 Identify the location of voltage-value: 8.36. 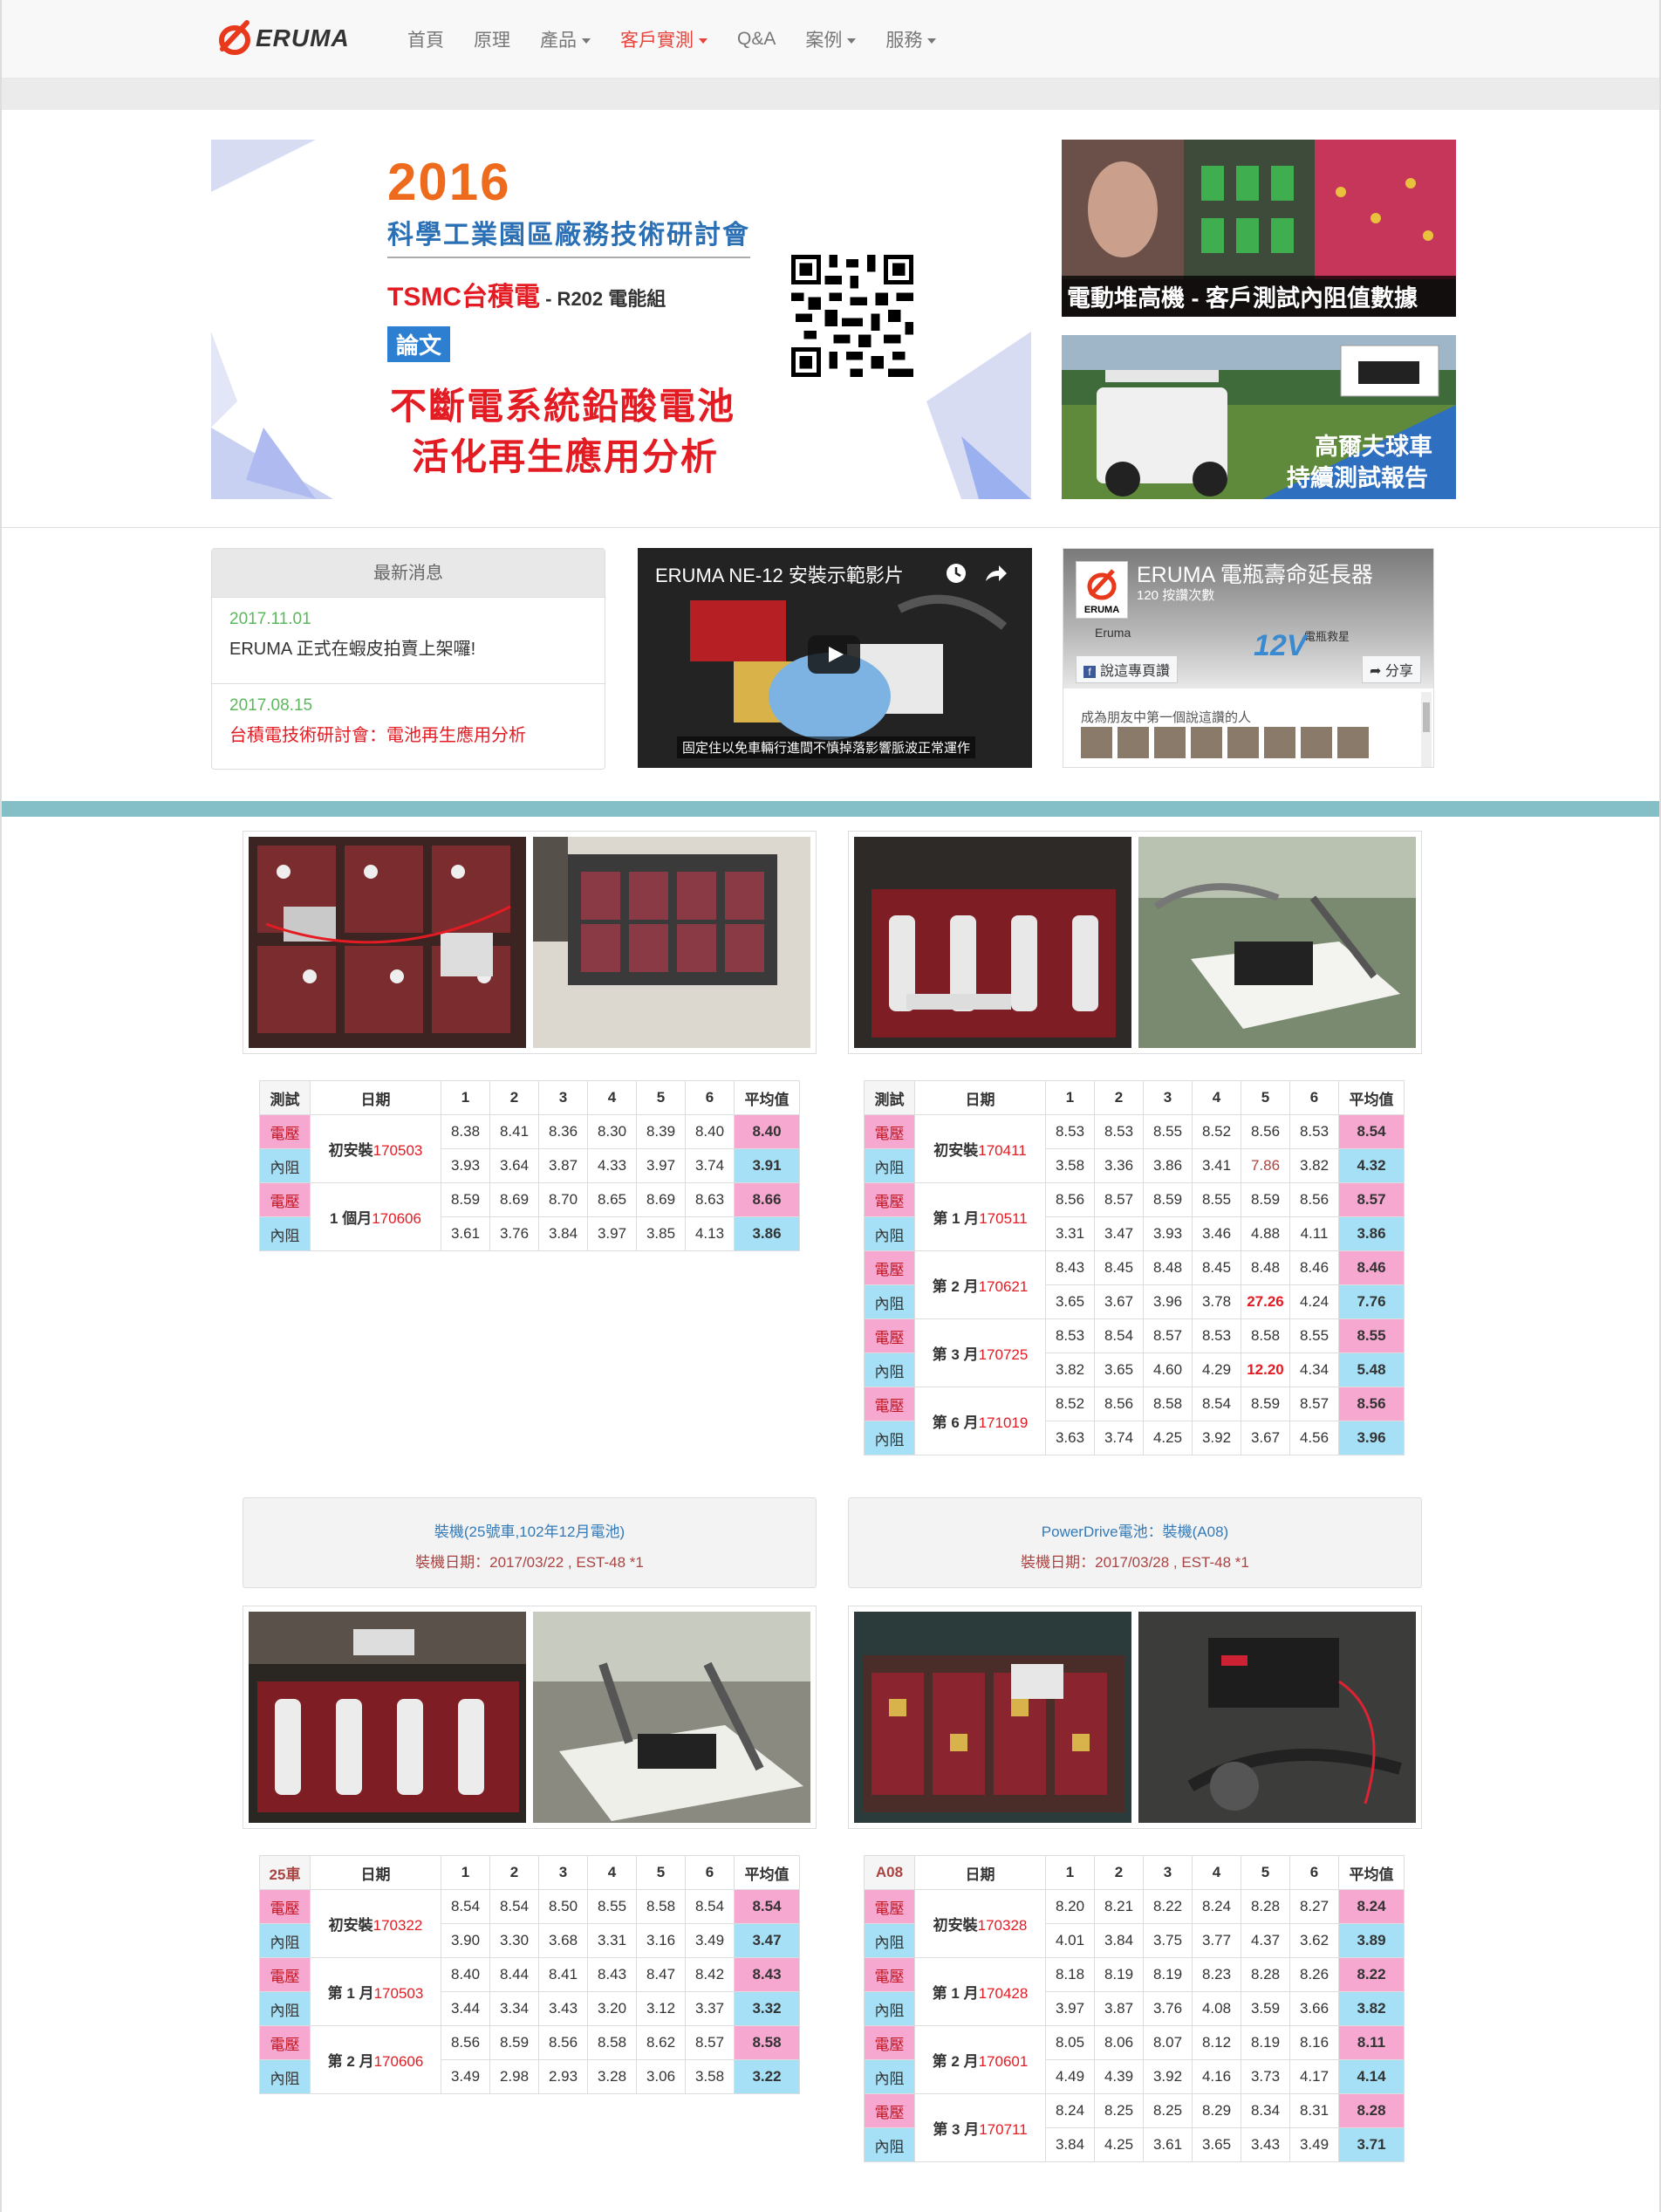
(563, 1131).